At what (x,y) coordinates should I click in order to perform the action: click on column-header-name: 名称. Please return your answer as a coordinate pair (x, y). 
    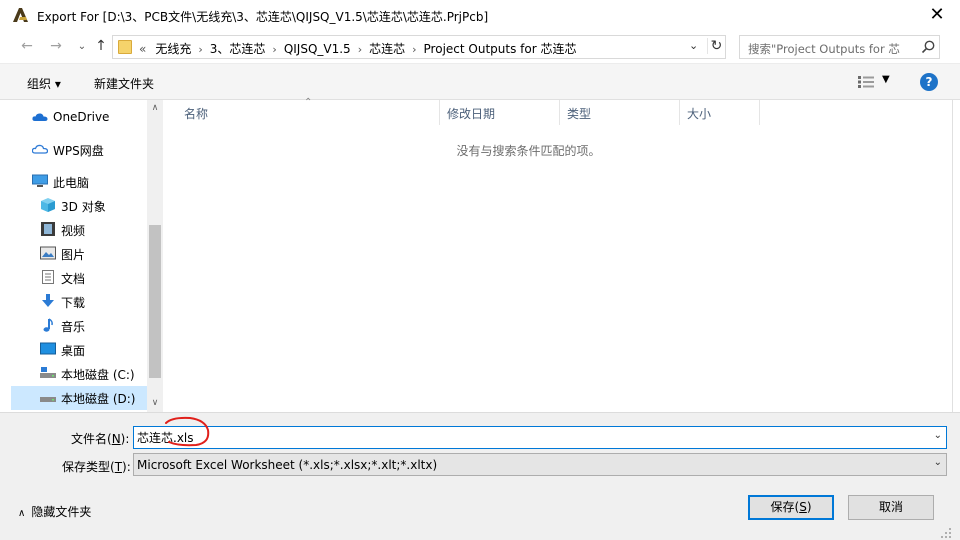
    Looking at the image, I should click on (308, 112).